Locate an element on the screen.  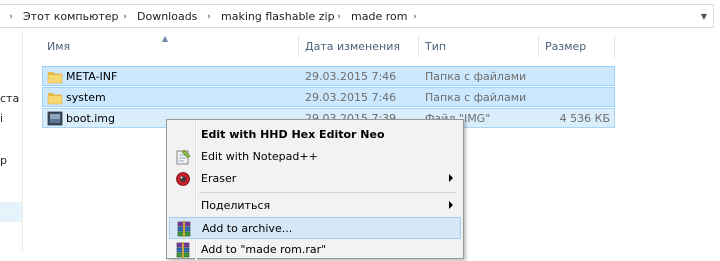
column-header-type: Тип is located at coordinates (435, 47).